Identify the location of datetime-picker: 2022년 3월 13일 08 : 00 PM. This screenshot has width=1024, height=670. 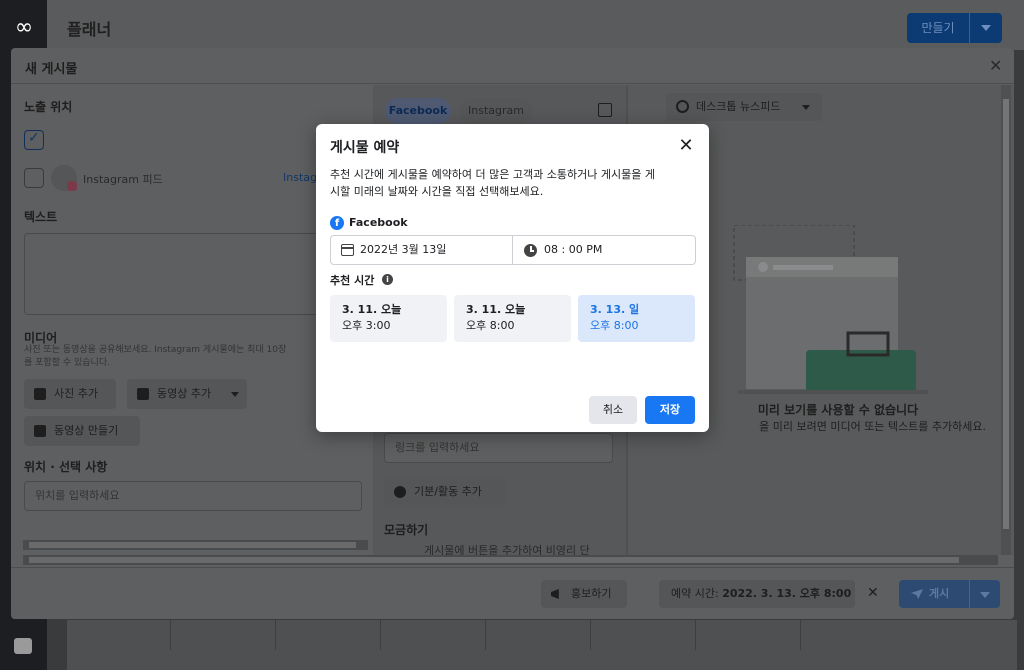
(513, 250).